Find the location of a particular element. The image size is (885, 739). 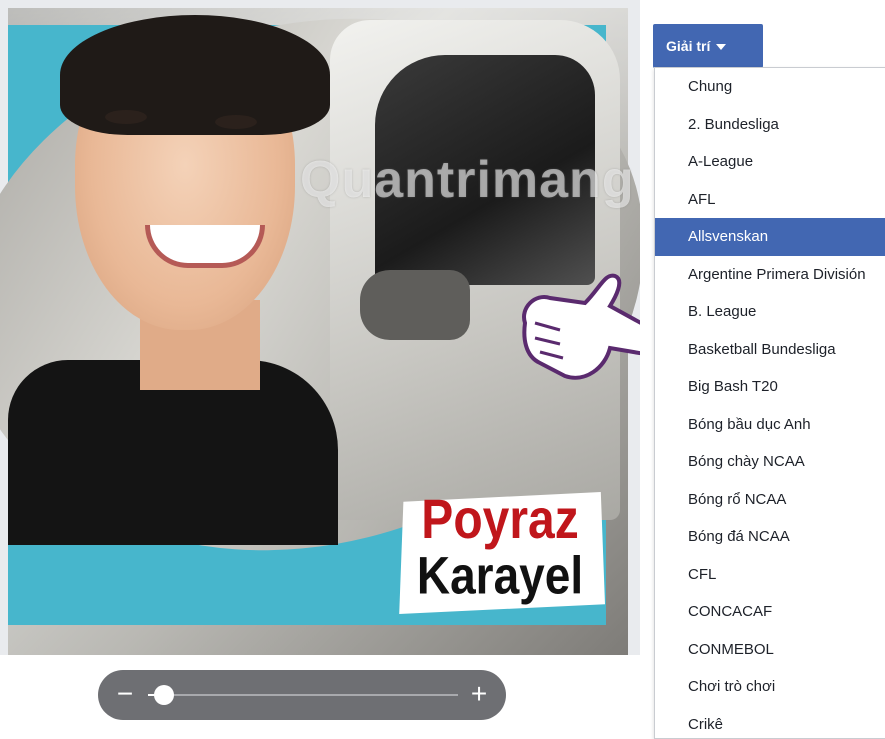

menu-item: CONCACAF is located at coordinates (770, 612).